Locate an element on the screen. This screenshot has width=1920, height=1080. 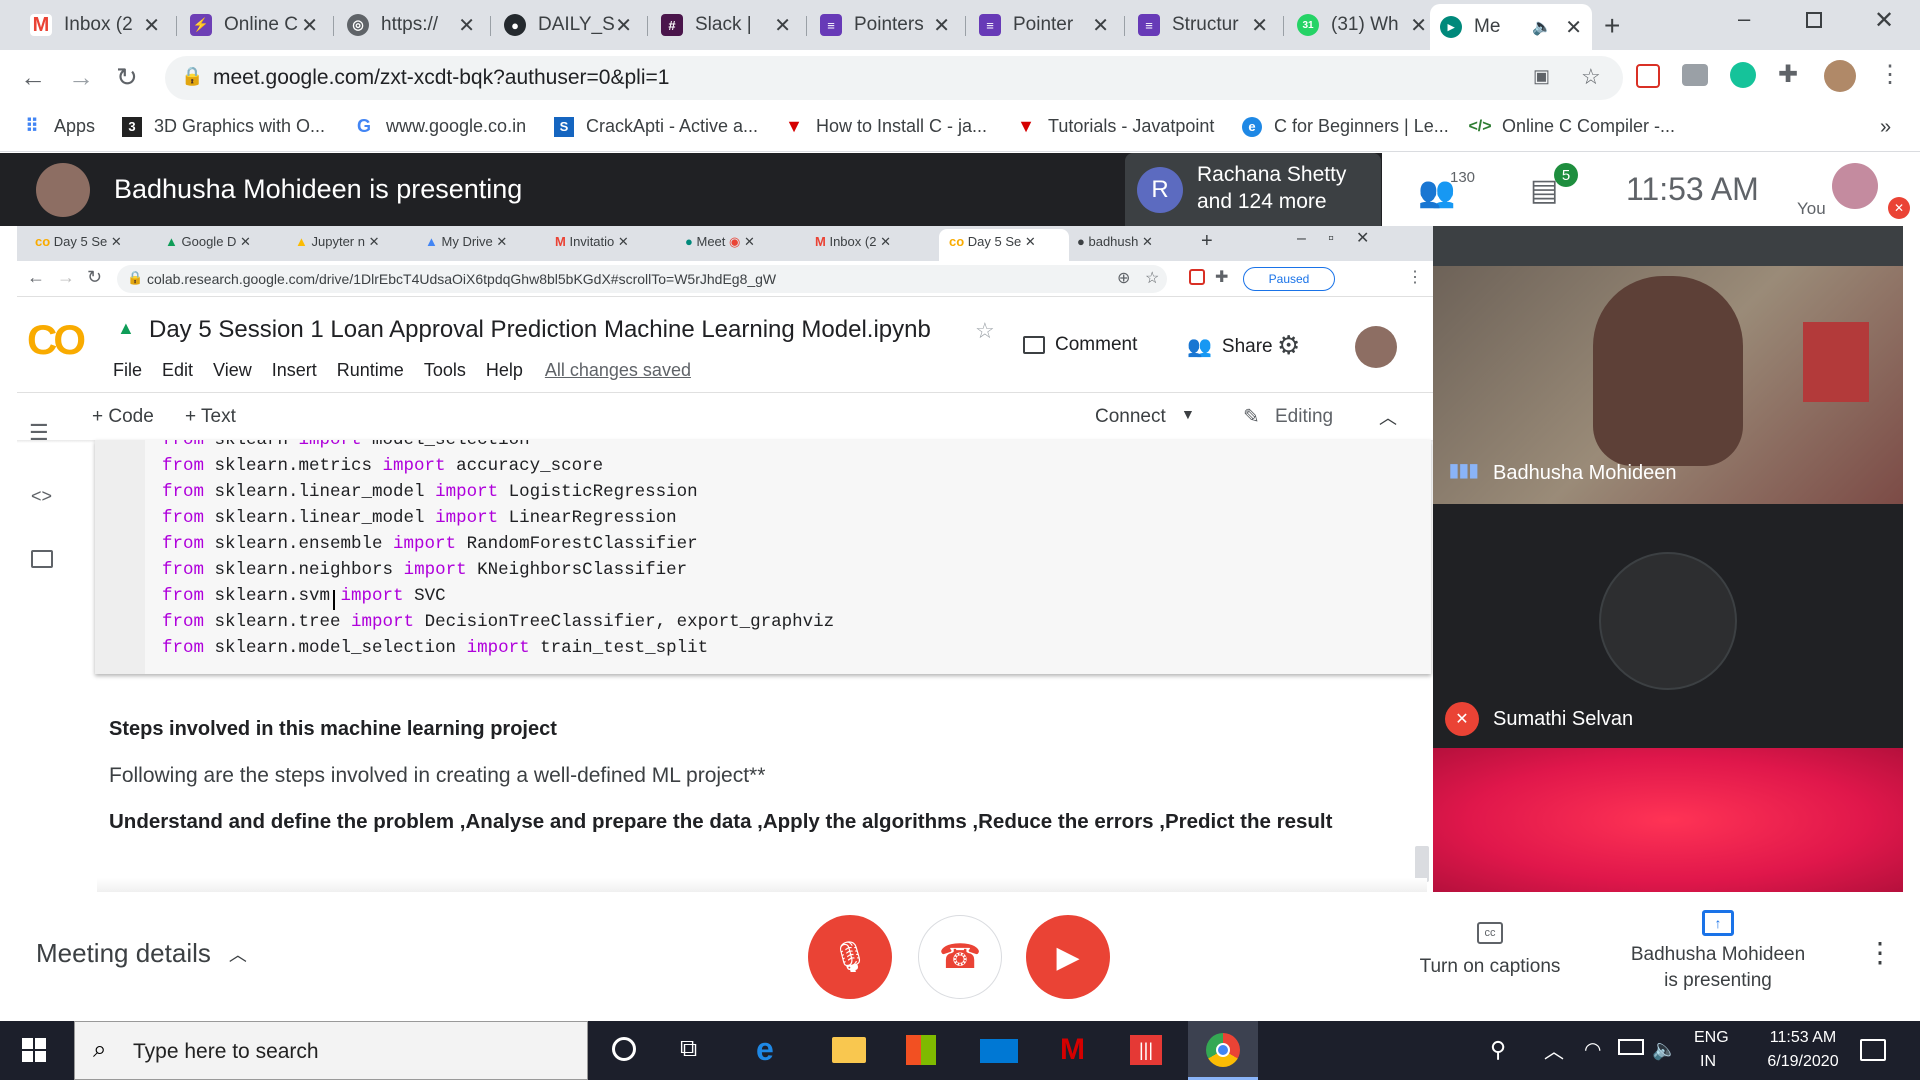
people-icon: ⚲ is located at coordinates (1498, 1050).